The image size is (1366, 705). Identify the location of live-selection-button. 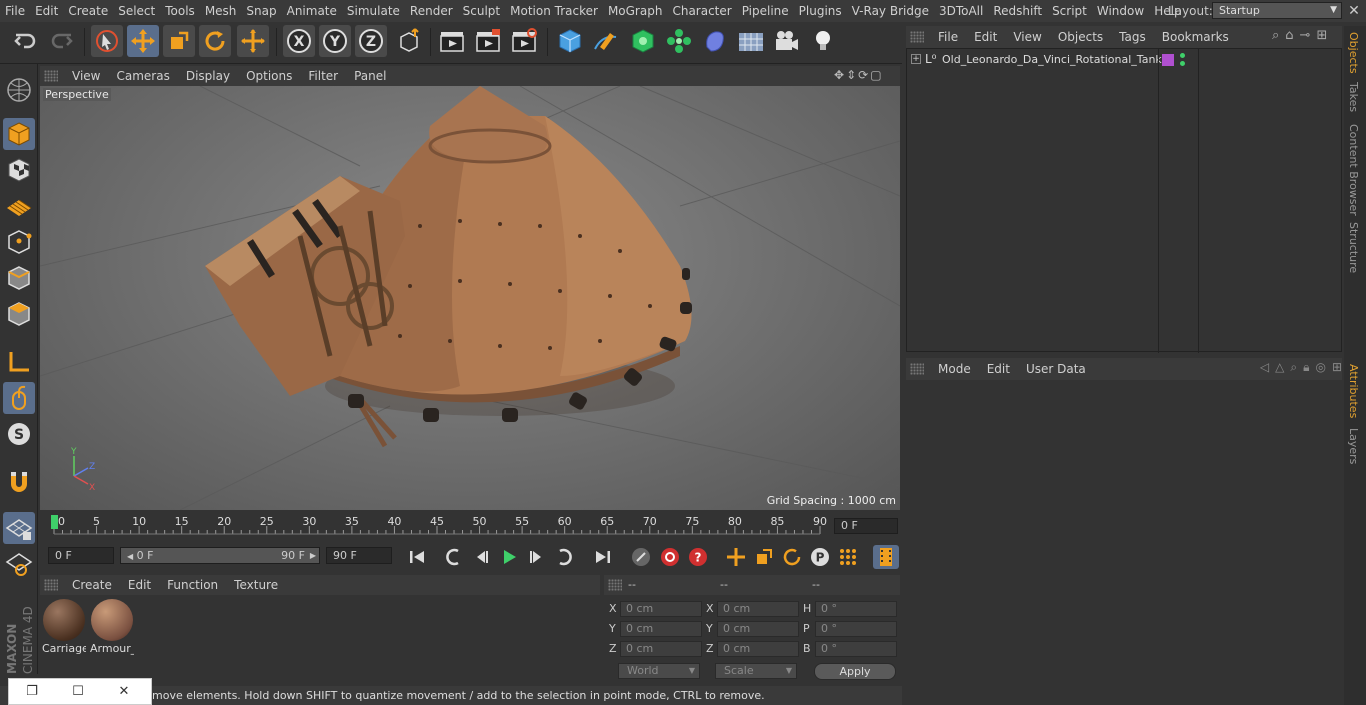
(107, 41).